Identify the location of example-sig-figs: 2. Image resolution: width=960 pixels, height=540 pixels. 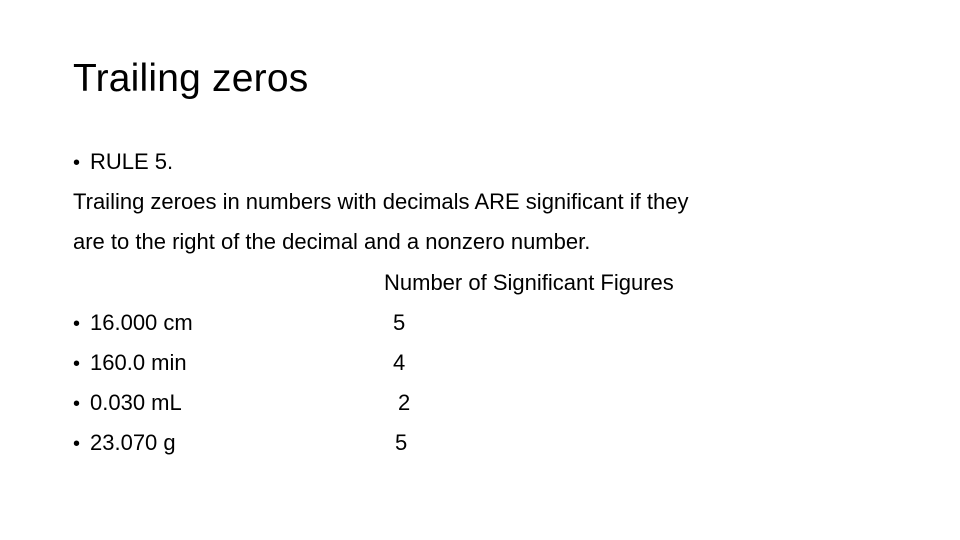
(404, 402).